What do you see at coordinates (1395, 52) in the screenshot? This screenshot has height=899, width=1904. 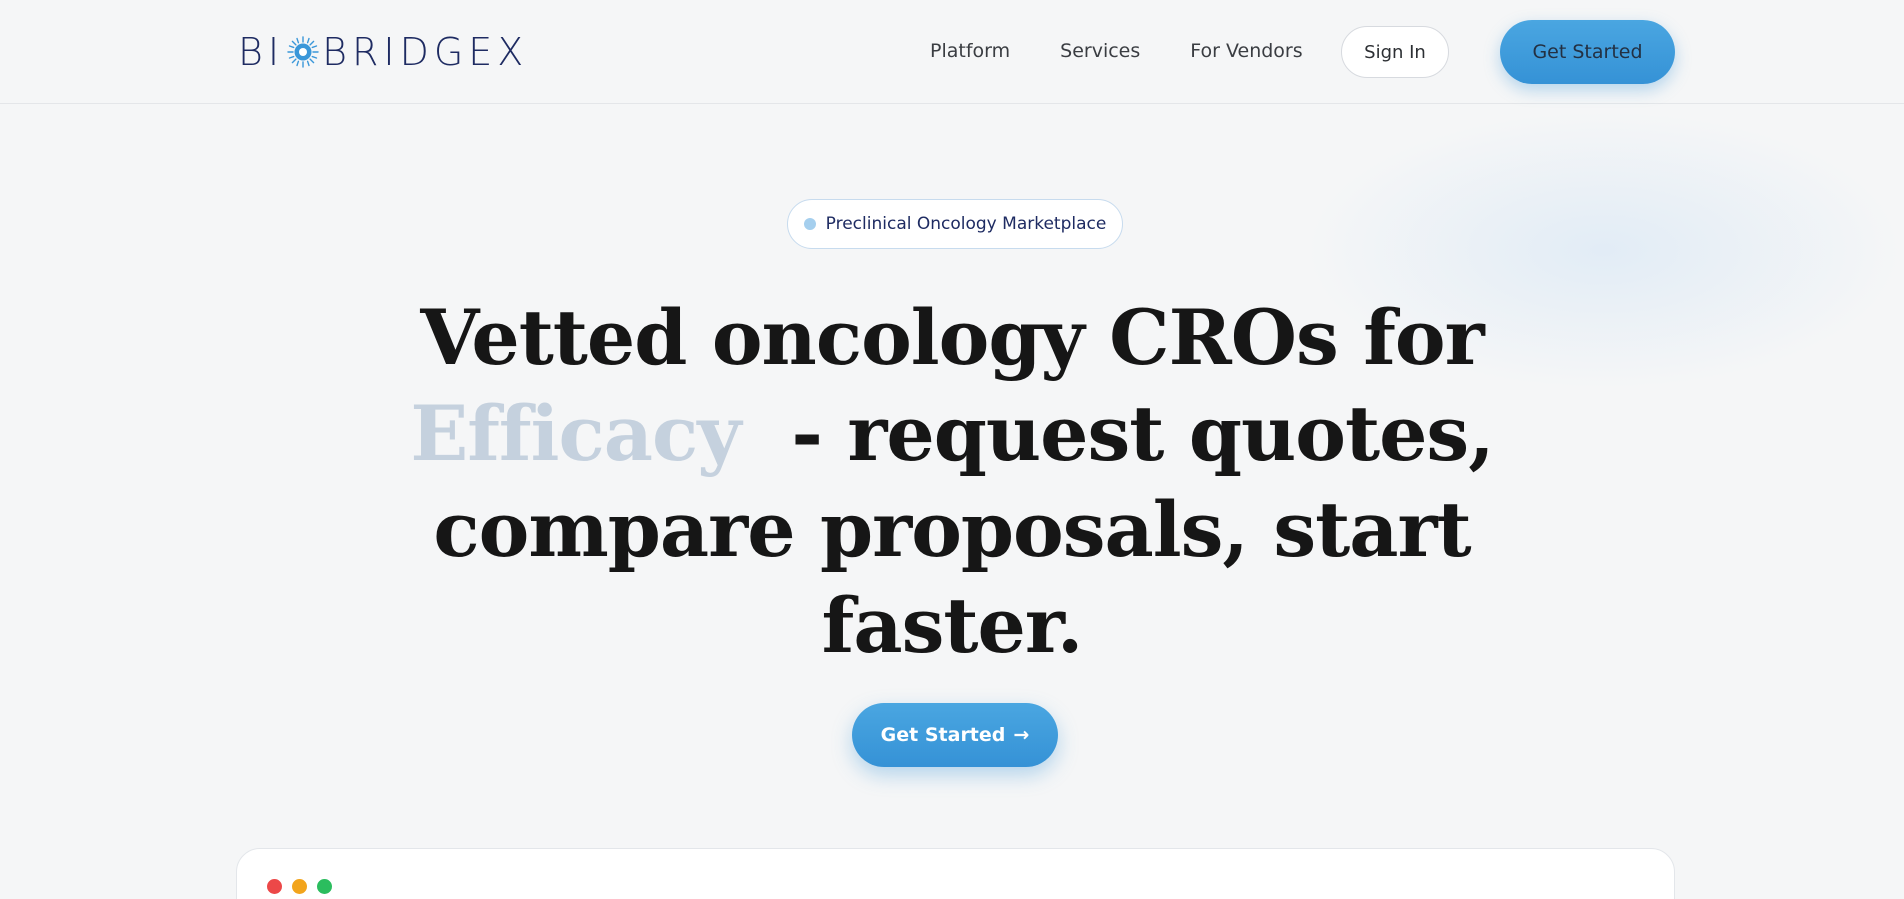 I see `sign-in-button: Sign In` at bounding box center [1395, 52].